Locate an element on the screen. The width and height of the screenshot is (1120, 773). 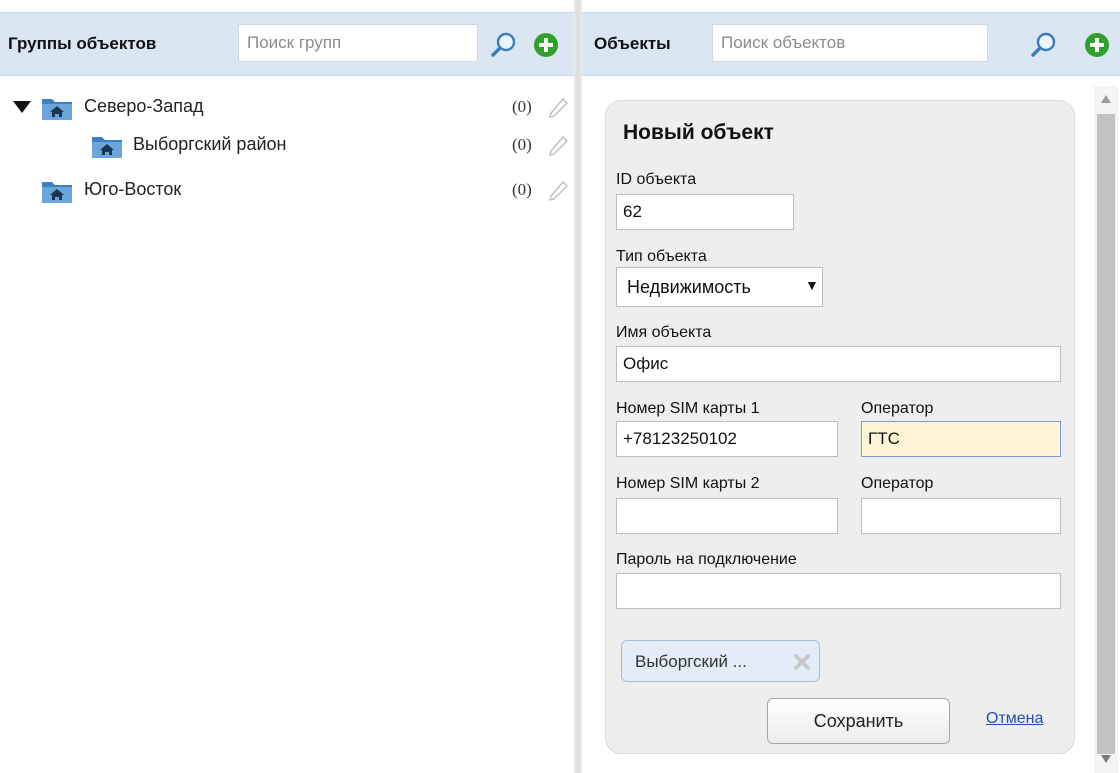
groups-search-input is located at coordinates (358, 43).